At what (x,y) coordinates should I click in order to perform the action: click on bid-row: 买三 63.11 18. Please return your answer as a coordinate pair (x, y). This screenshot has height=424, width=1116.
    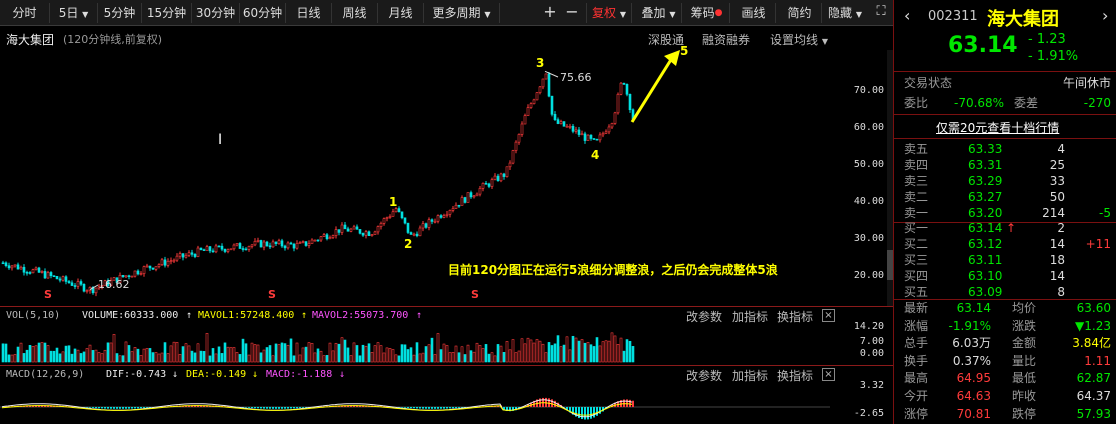
    Looking at the image, I should click on (1005, 260).